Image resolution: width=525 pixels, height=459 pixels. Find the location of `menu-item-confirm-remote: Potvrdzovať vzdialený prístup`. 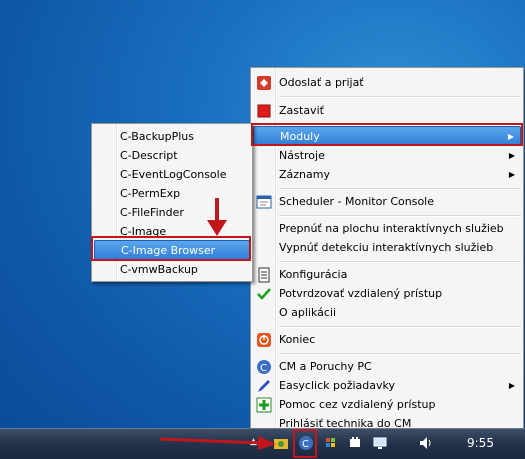

menu-item-confirm-remote: Potvrdzovať vzdialený prístup is located at coordinates (387, 293).